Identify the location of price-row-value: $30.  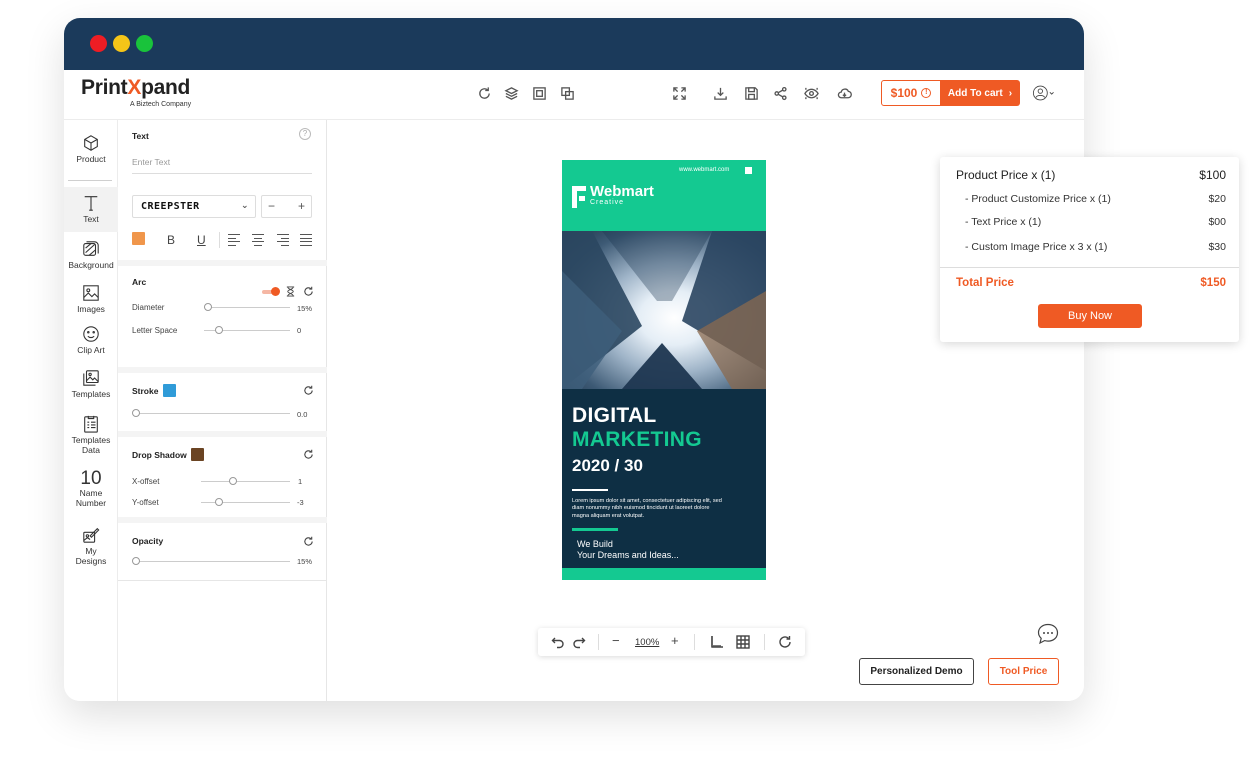
(1217, 247).